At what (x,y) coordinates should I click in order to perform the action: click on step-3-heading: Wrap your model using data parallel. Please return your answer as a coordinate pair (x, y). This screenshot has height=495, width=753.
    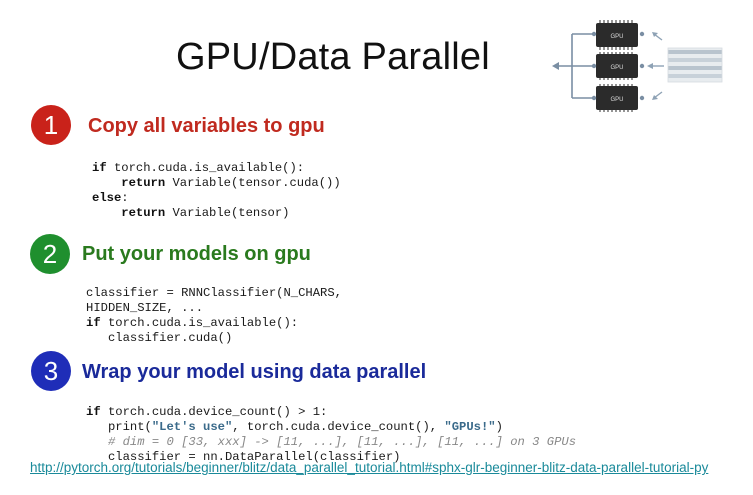
    Looking at the image, I should click on (254, 372).